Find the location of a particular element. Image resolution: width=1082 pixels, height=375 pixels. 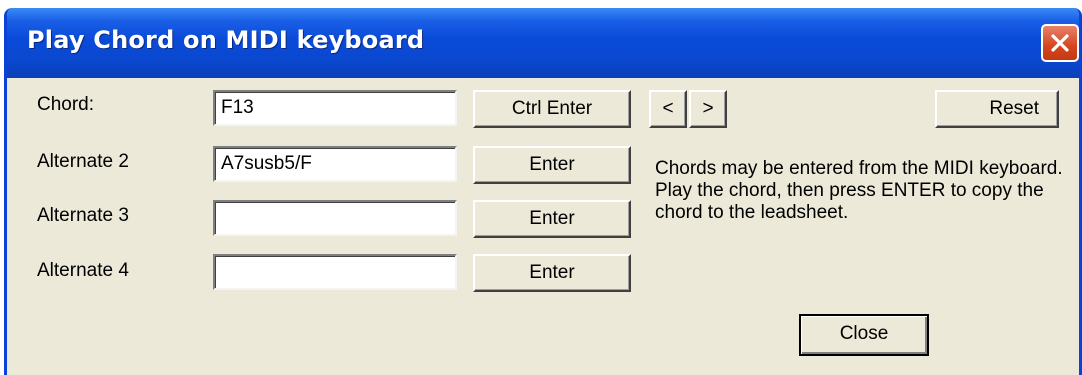

alternate-3-enter-button: Enter is located at coordinates (552, 219).